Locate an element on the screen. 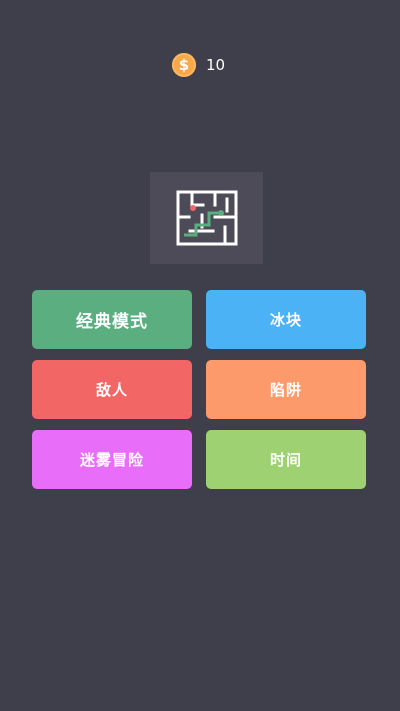 Image resolution: width=400 pixels, height=711 pixels. coin-counter: $ 10 is located at coordinates (198, 65).